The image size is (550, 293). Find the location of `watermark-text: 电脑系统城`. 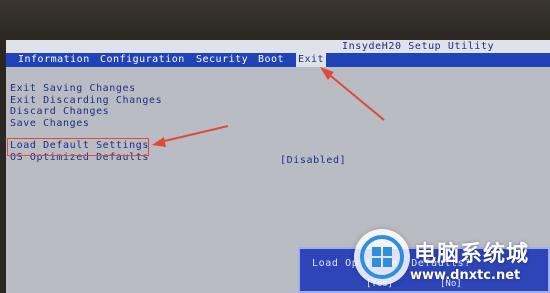

watermark-text: 电脑系统城 is located at coordinates (472, 254).